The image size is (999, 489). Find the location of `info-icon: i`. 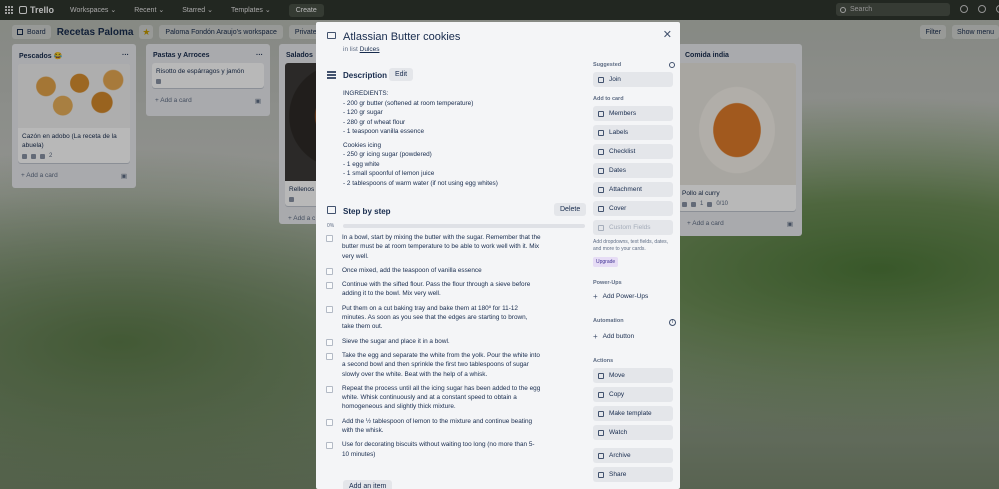

info-icon: i is located at coordinates (672, 322).